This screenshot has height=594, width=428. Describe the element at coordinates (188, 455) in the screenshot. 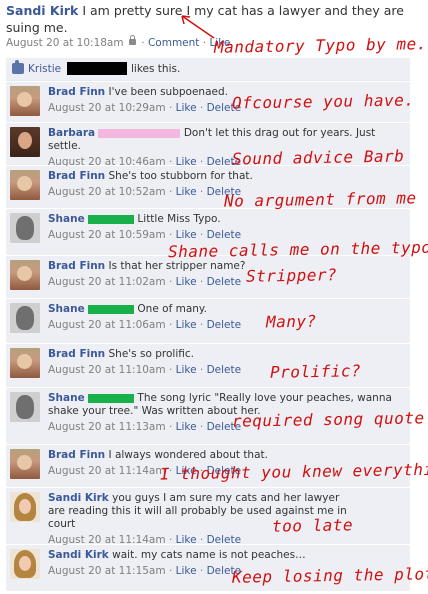

I see `comment-text: I always wondered about that.` at that location.